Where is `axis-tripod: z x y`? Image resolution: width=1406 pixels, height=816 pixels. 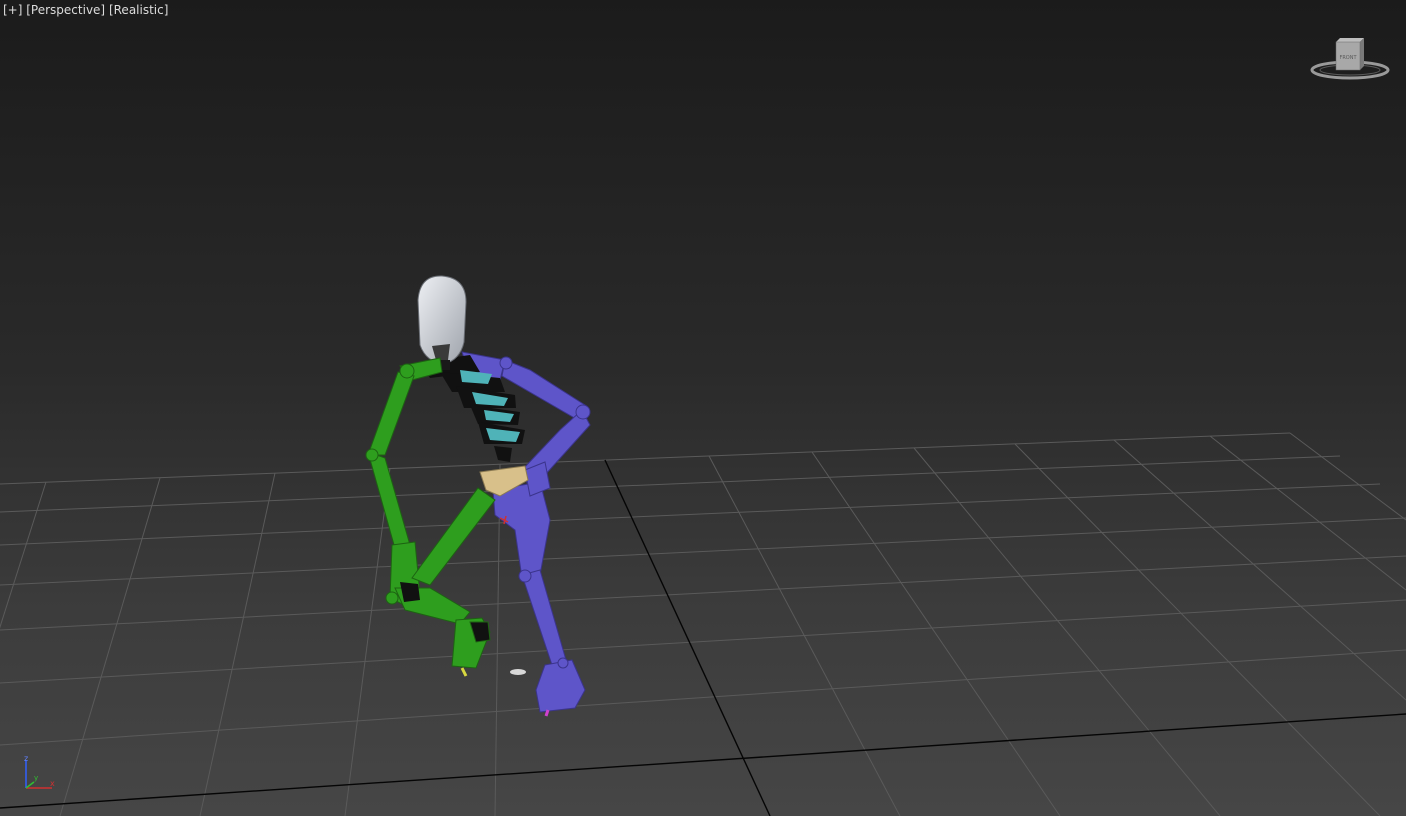 axis-tripod: z x y is located at coordinates (39, 771).